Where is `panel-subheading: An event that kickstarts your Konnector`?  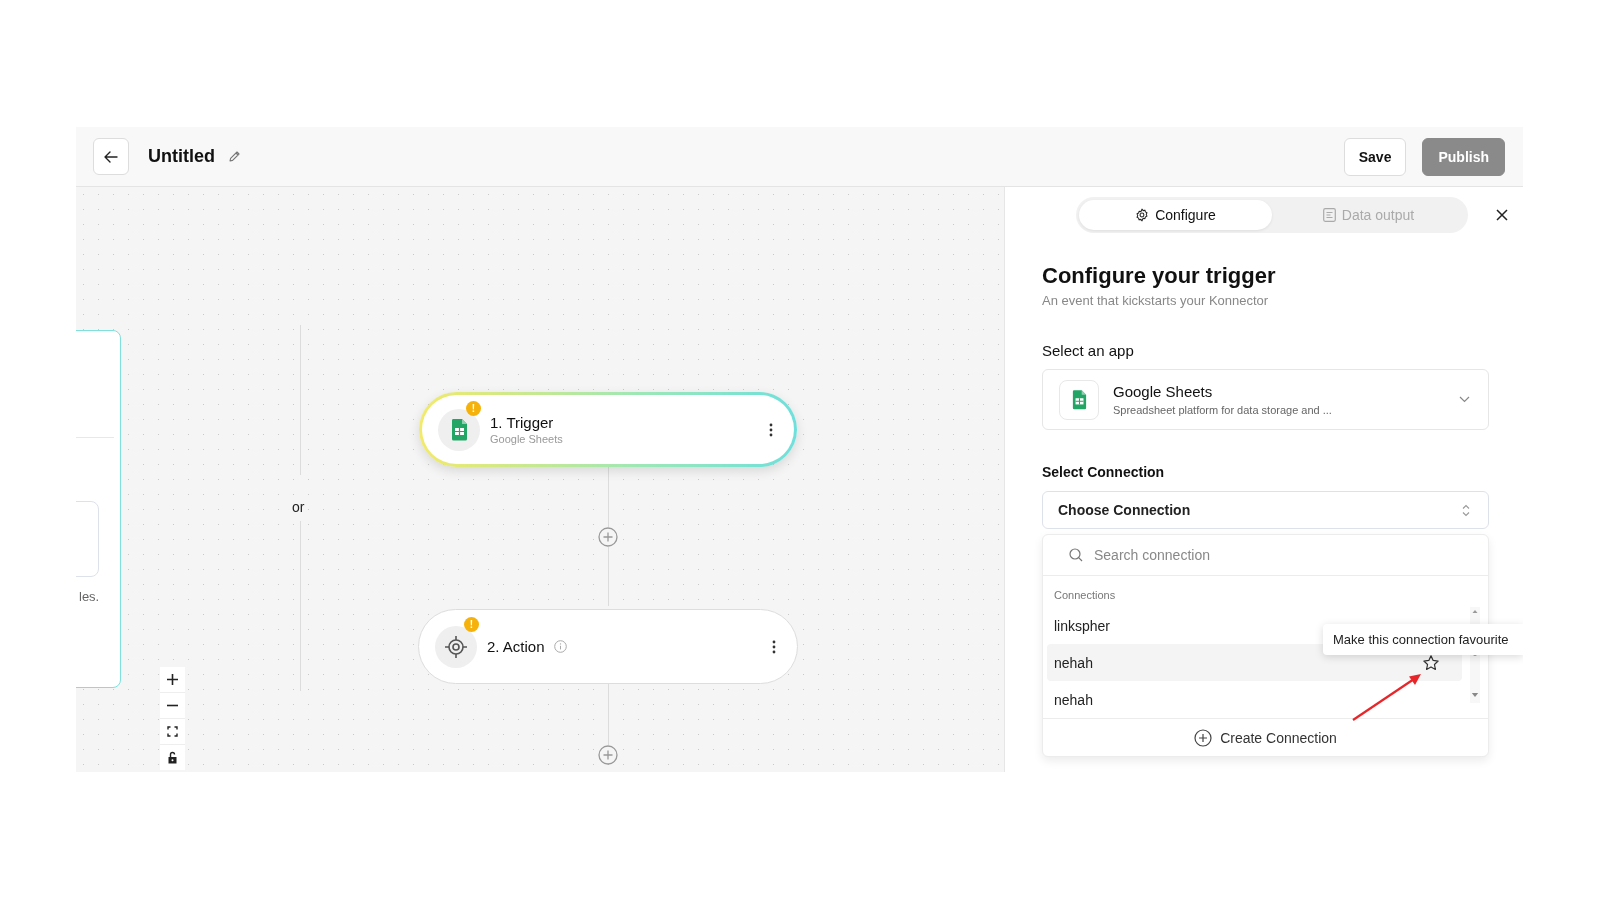
panel-subheading: An event that kickstarts your Konnector is located at coordinates (1156, 300).